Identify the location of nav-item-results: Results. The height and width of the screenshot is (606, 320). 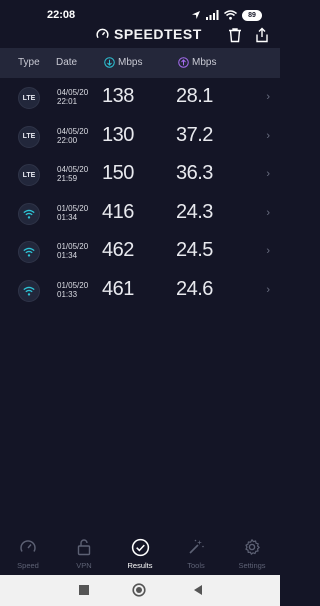
(140, 553).